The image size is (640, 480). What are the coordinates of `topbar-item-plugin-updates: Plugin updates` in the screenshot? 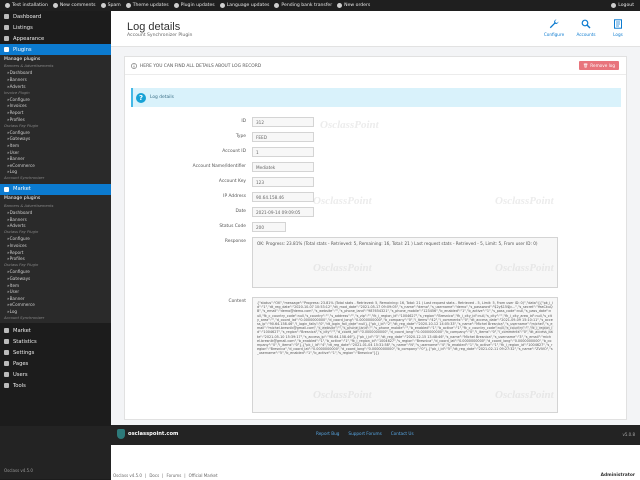 It's located at (194, 5).